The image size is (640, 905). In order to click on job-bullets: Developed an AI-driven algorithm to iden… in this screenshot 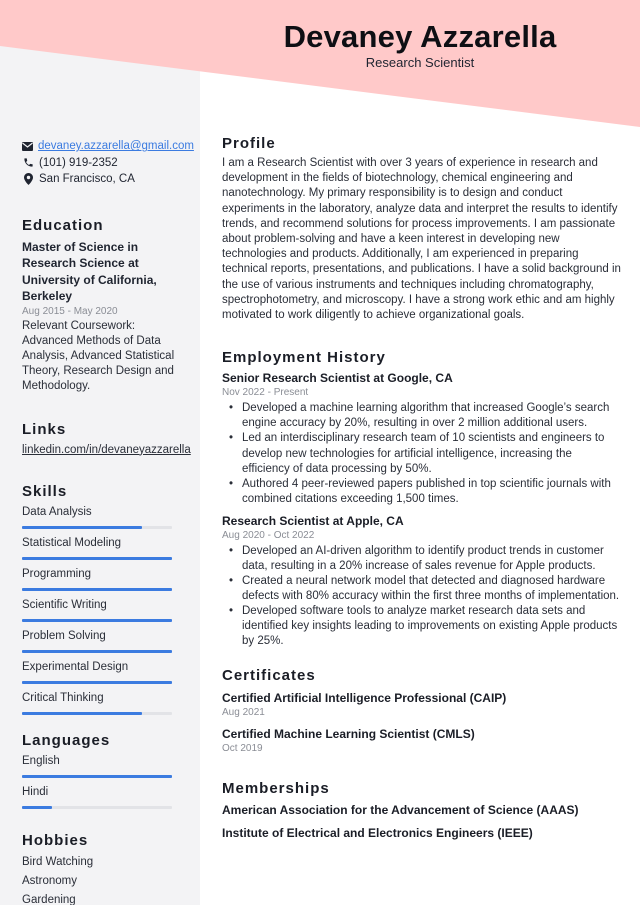, I will do `click(422, 597)`.